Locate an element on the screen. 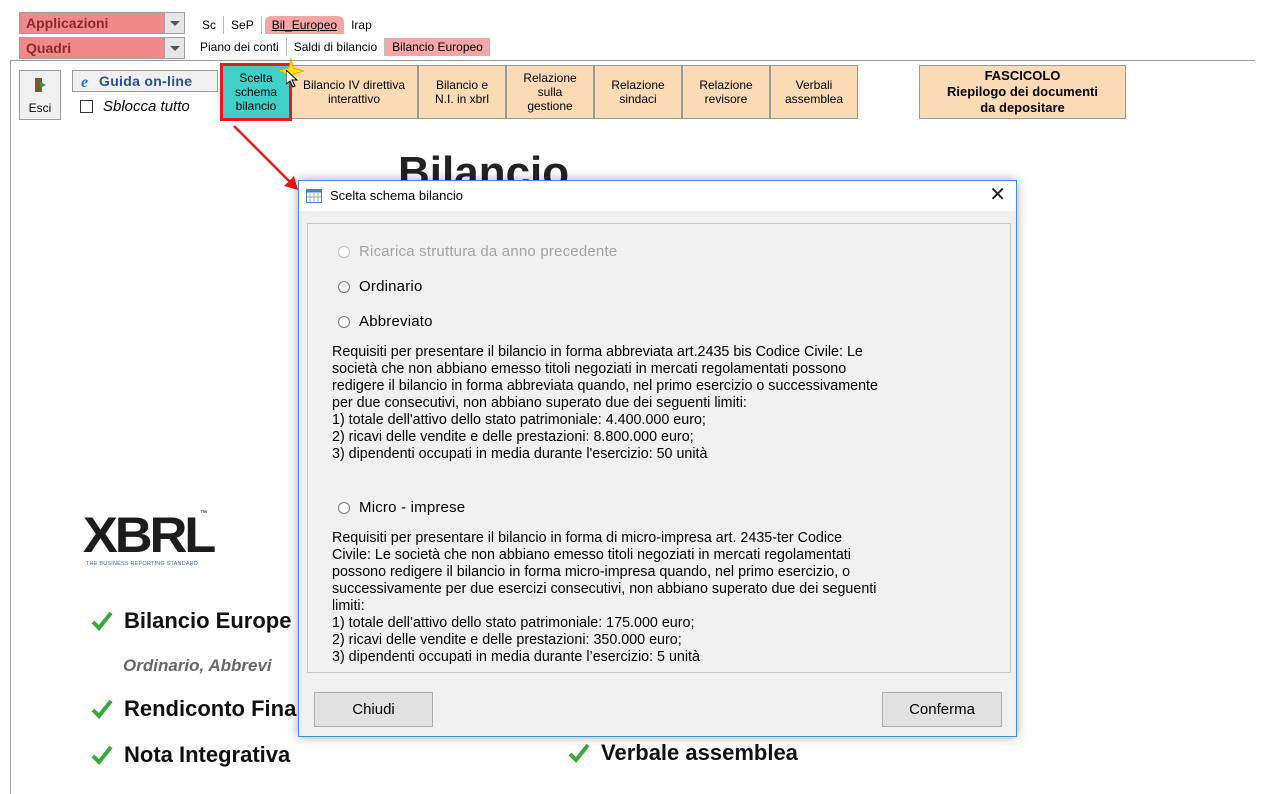 The width and height of the screenshot is (1265, 794). relazione-gestione-label: Relazione sulla gestione is located at coordinates (550, 92).